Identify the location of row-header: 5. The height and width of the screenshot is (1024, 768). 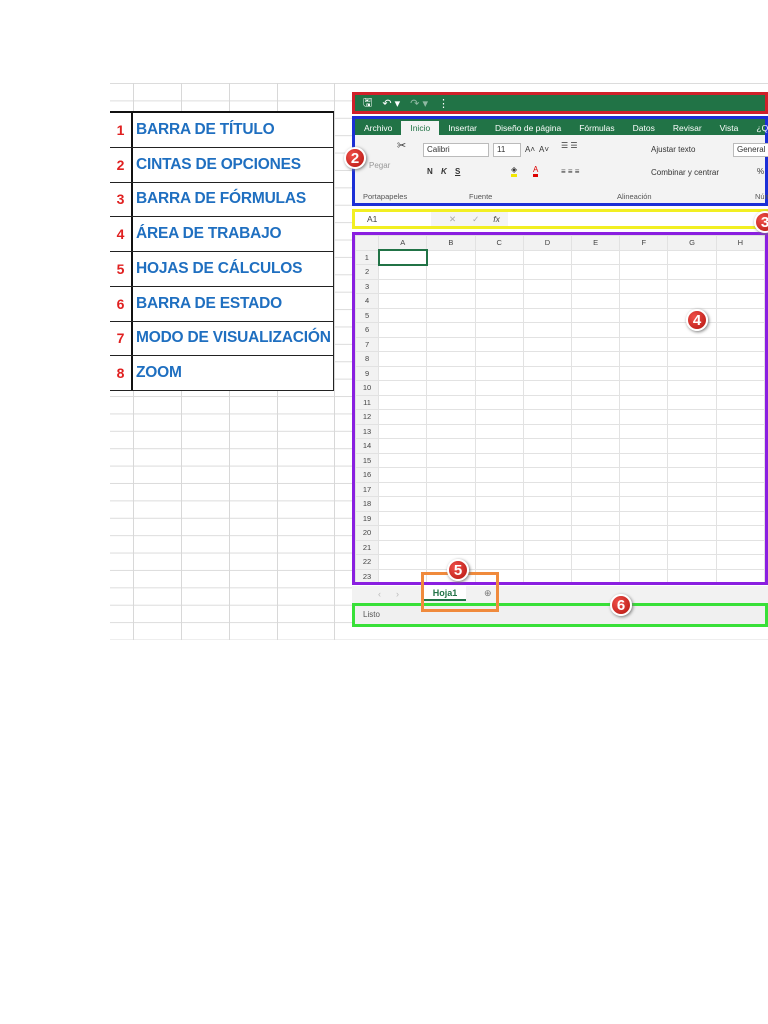
(367, 315).